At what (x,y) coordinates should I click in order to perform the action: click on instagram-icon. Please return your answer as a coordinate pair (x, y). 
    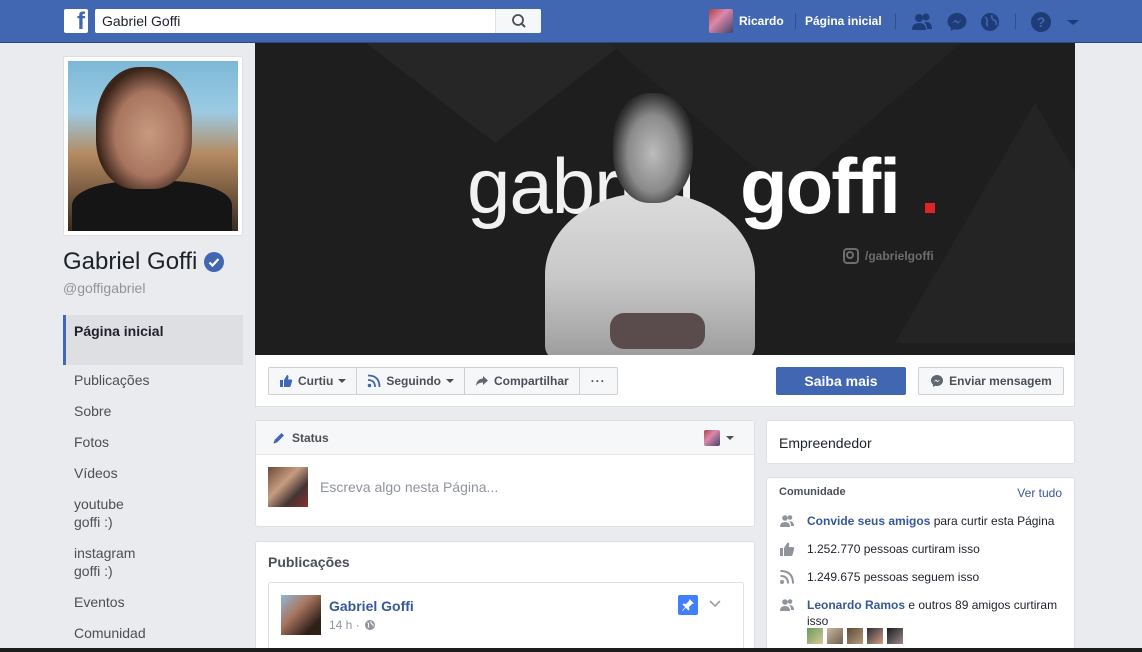
    Looking at the image, I should click on (851, 256).